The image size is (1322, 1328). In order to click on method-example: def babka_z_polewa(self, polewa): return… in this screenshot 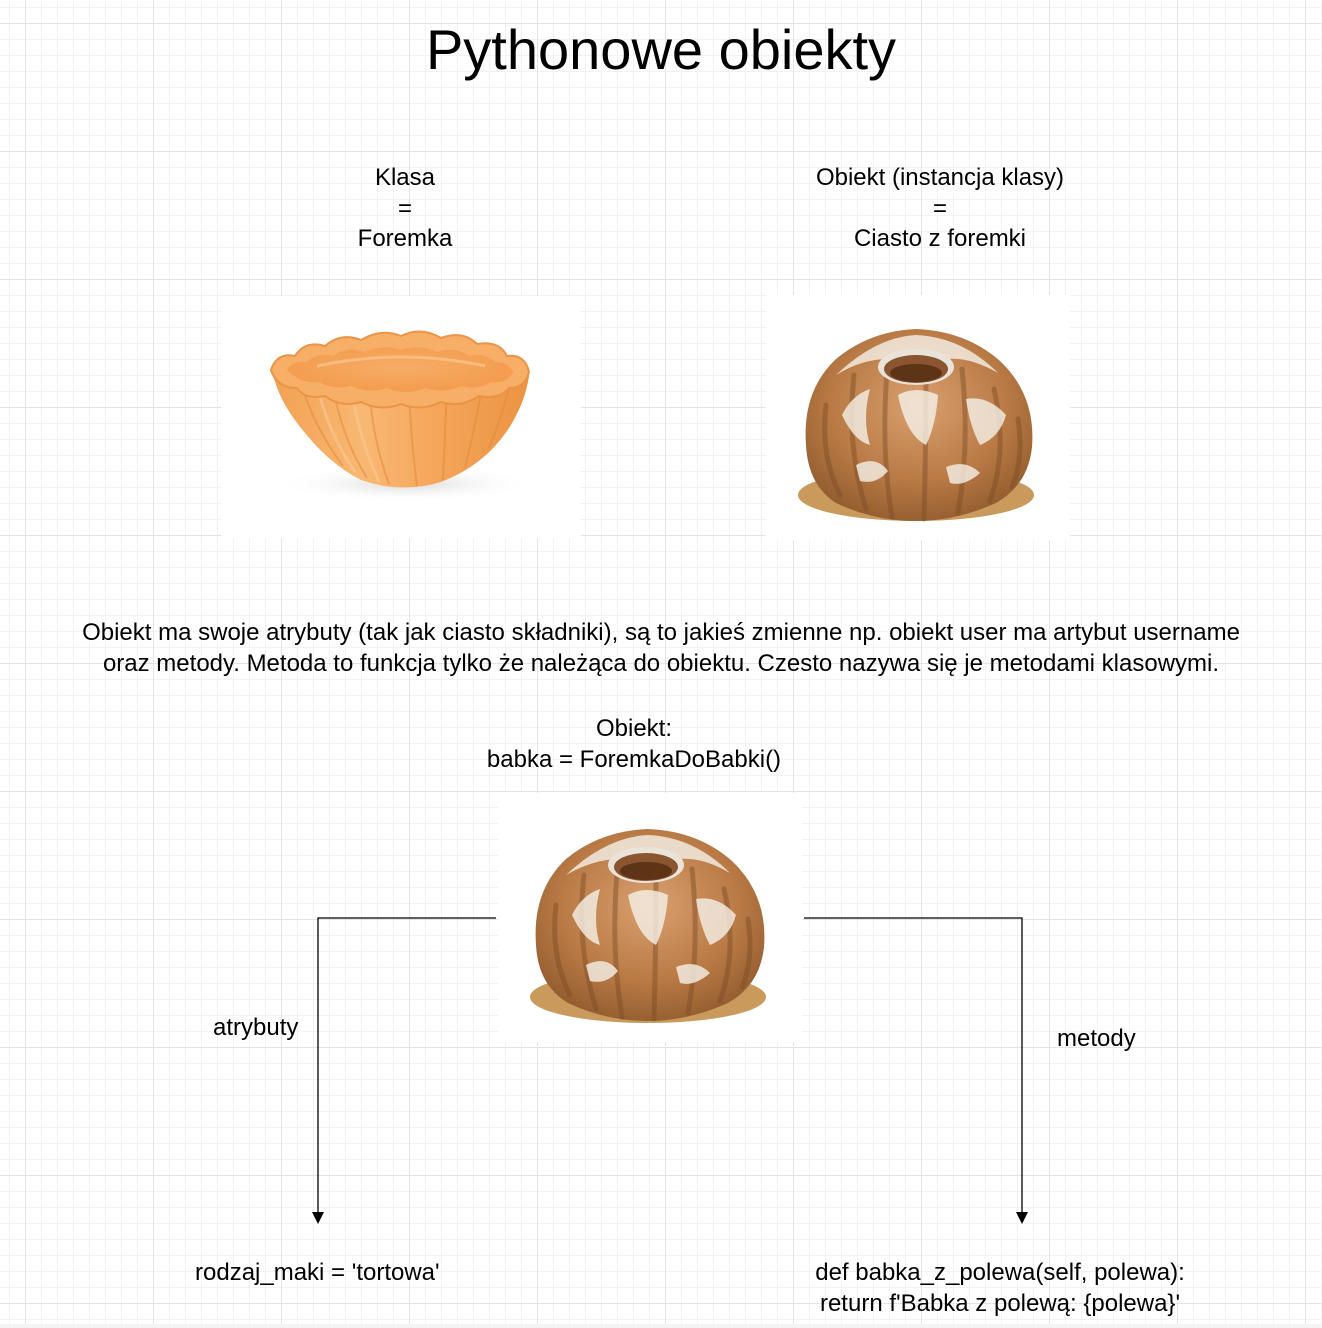, I will do `click(1000, 1288)`.